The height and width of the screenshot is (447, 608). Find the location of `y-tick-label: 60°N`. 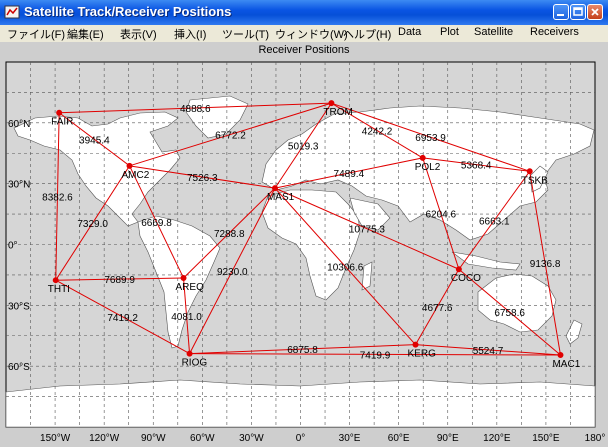

y-tick-label: 60°N is located at coordinates (19, 124).